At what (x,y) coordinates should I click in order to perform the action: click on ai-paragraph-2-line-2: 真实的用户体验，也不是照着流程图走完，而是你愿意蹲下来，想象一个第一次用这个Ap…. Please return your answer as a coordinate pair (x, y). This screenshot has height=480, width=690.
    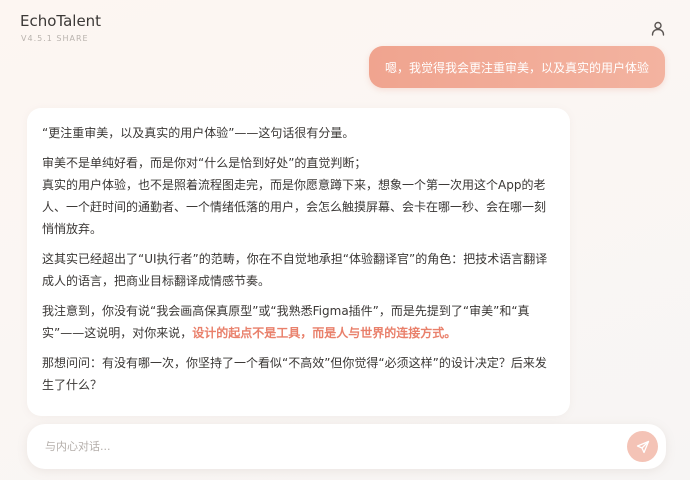
    Looking at the image, I should click on (294, 207).